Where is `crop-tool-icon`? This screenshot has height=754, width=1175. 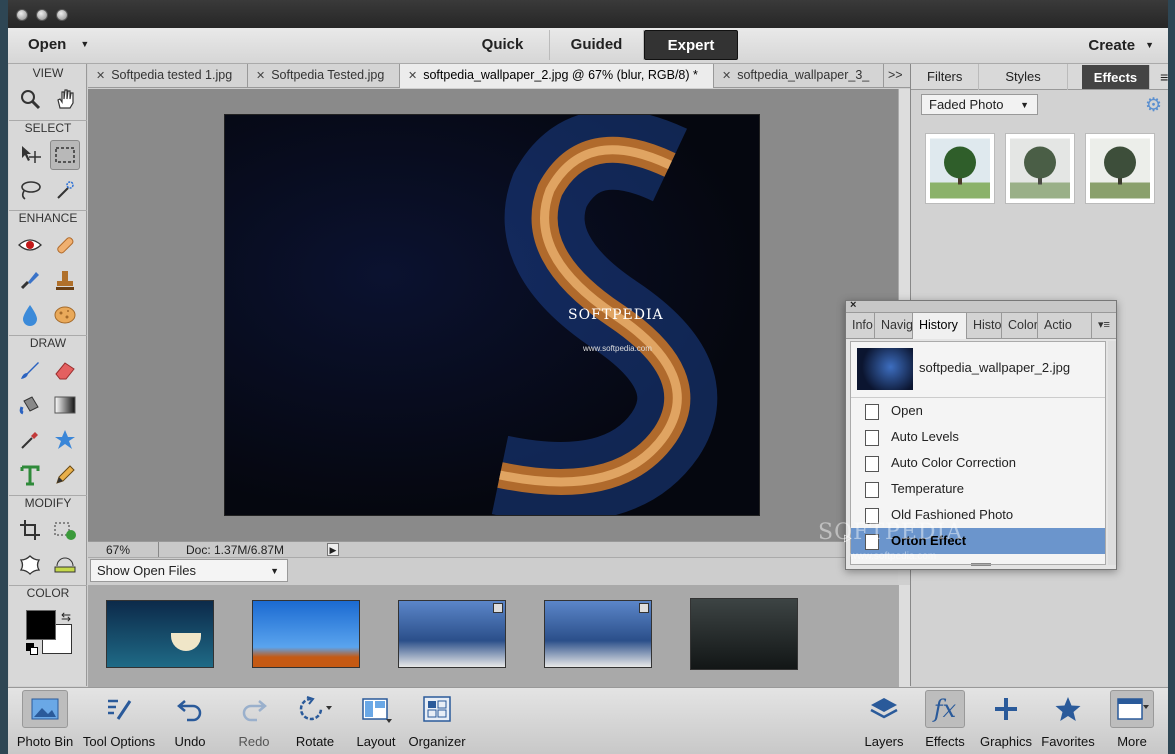
crop-tool-icon is located at coordinates (30, 530).